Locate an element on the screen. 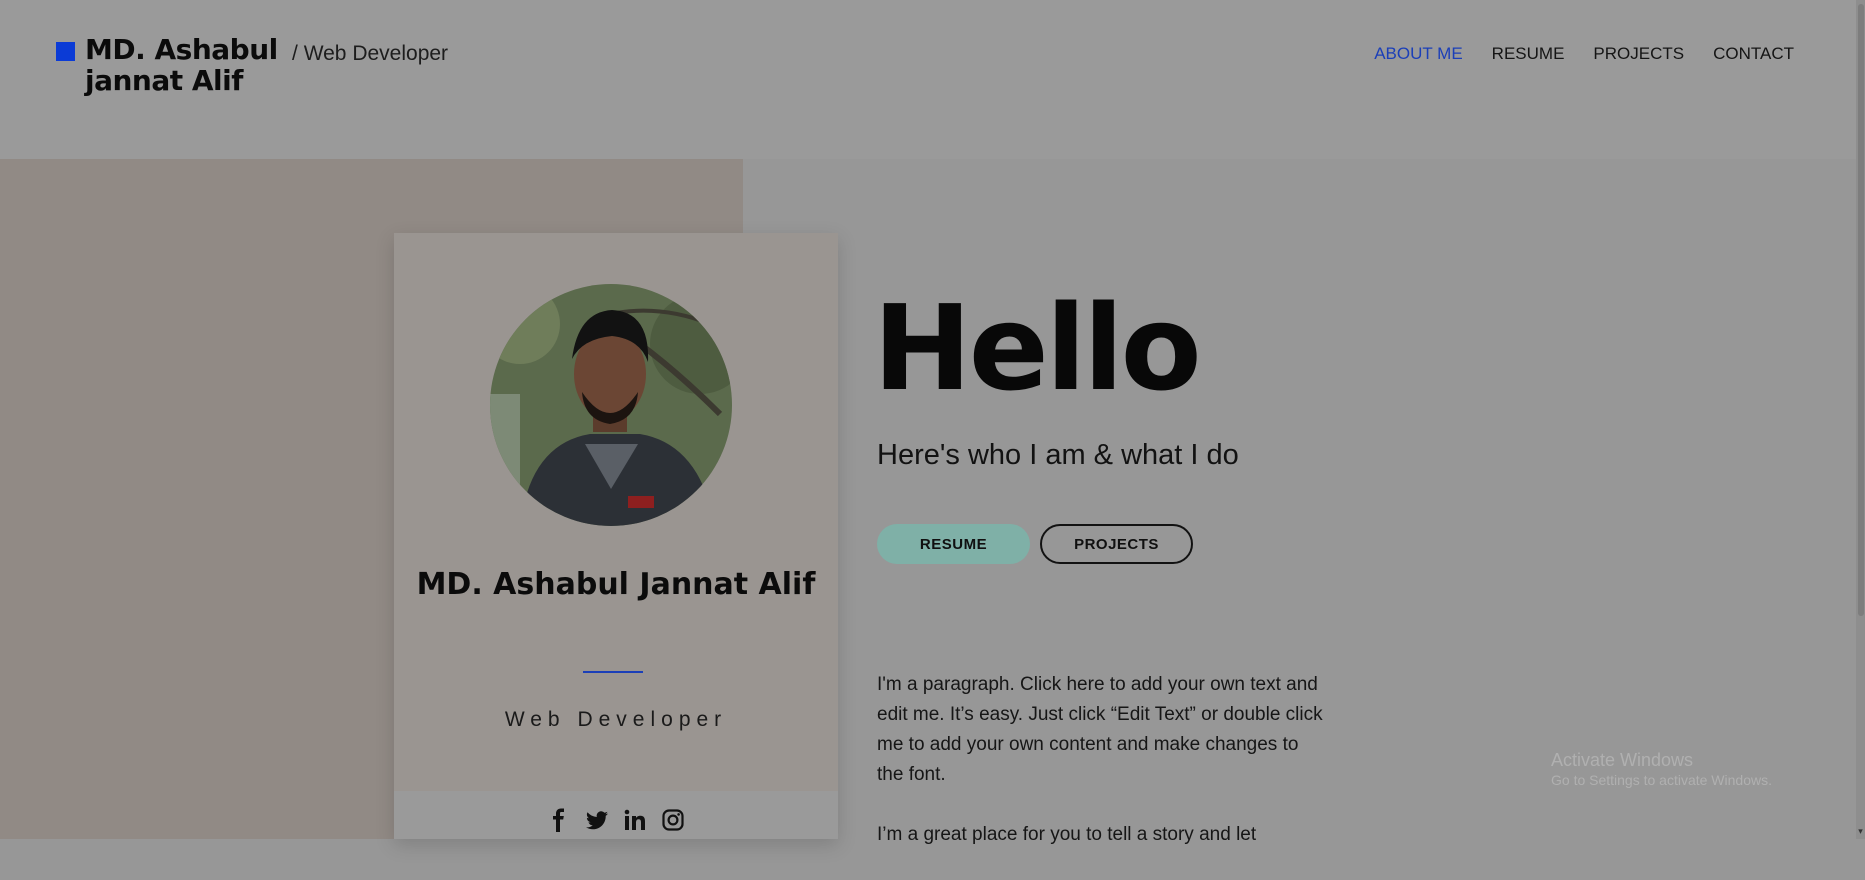 The image size is (1865, 880). nav-about-me: ABOUT ME is located at coordinates (1418, 54).